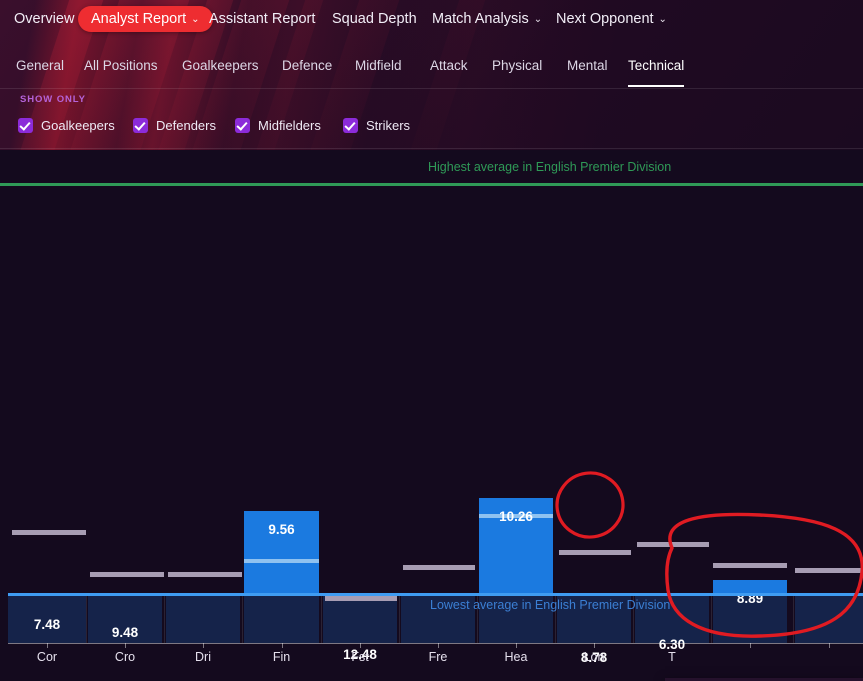  Describe the element at coordinates (516, 516) in the screenshot. I see `bar-value-label: 10.26` at that location.